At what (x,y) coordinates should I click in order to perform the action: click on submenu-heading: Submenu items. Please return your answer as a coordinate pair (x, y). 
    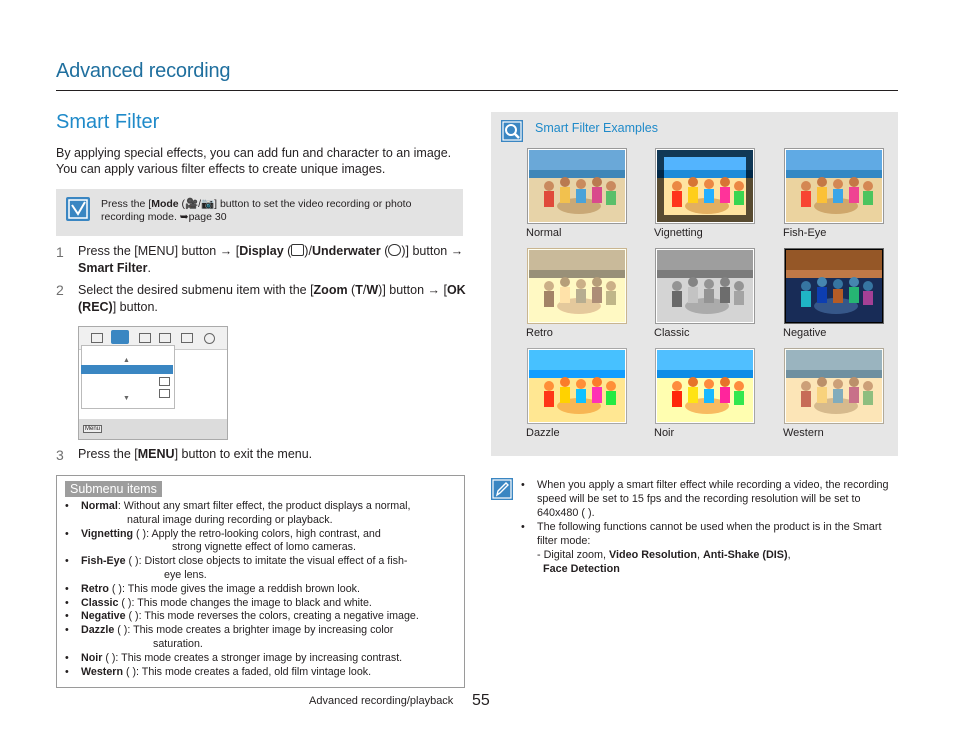
    Looking at the image, I should click on (113, 489).